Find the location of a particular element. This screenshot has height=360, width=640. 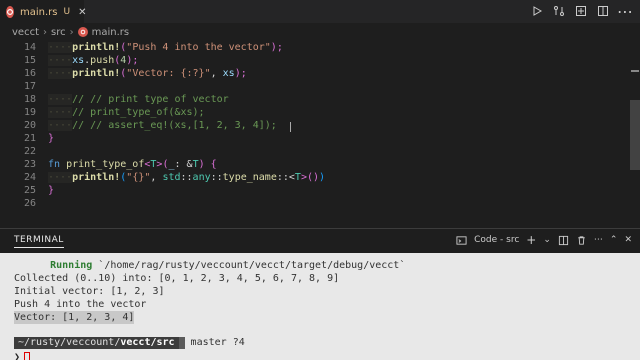

prompt-path: ~/rusty/veccount/vecct/src is located at coordinates (96, 343).